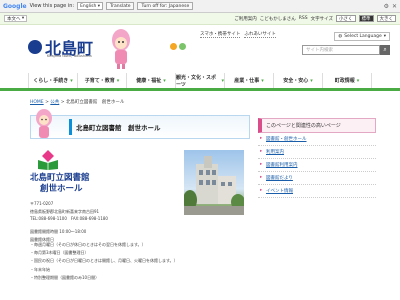 This screenshot has width=400, height=300. Describe the element at coordinates (61, 189) in the screenshot. I see `library-title-line2: 創世ホール` at that location.